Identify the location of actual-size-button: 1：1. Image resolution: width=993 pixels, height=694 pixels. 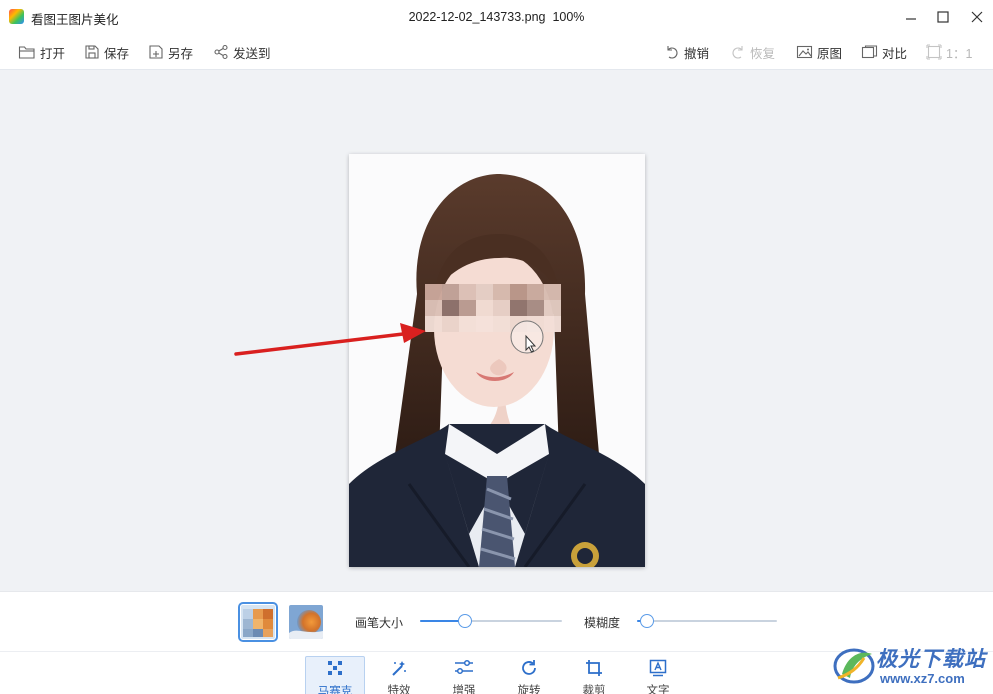
(949, 52).